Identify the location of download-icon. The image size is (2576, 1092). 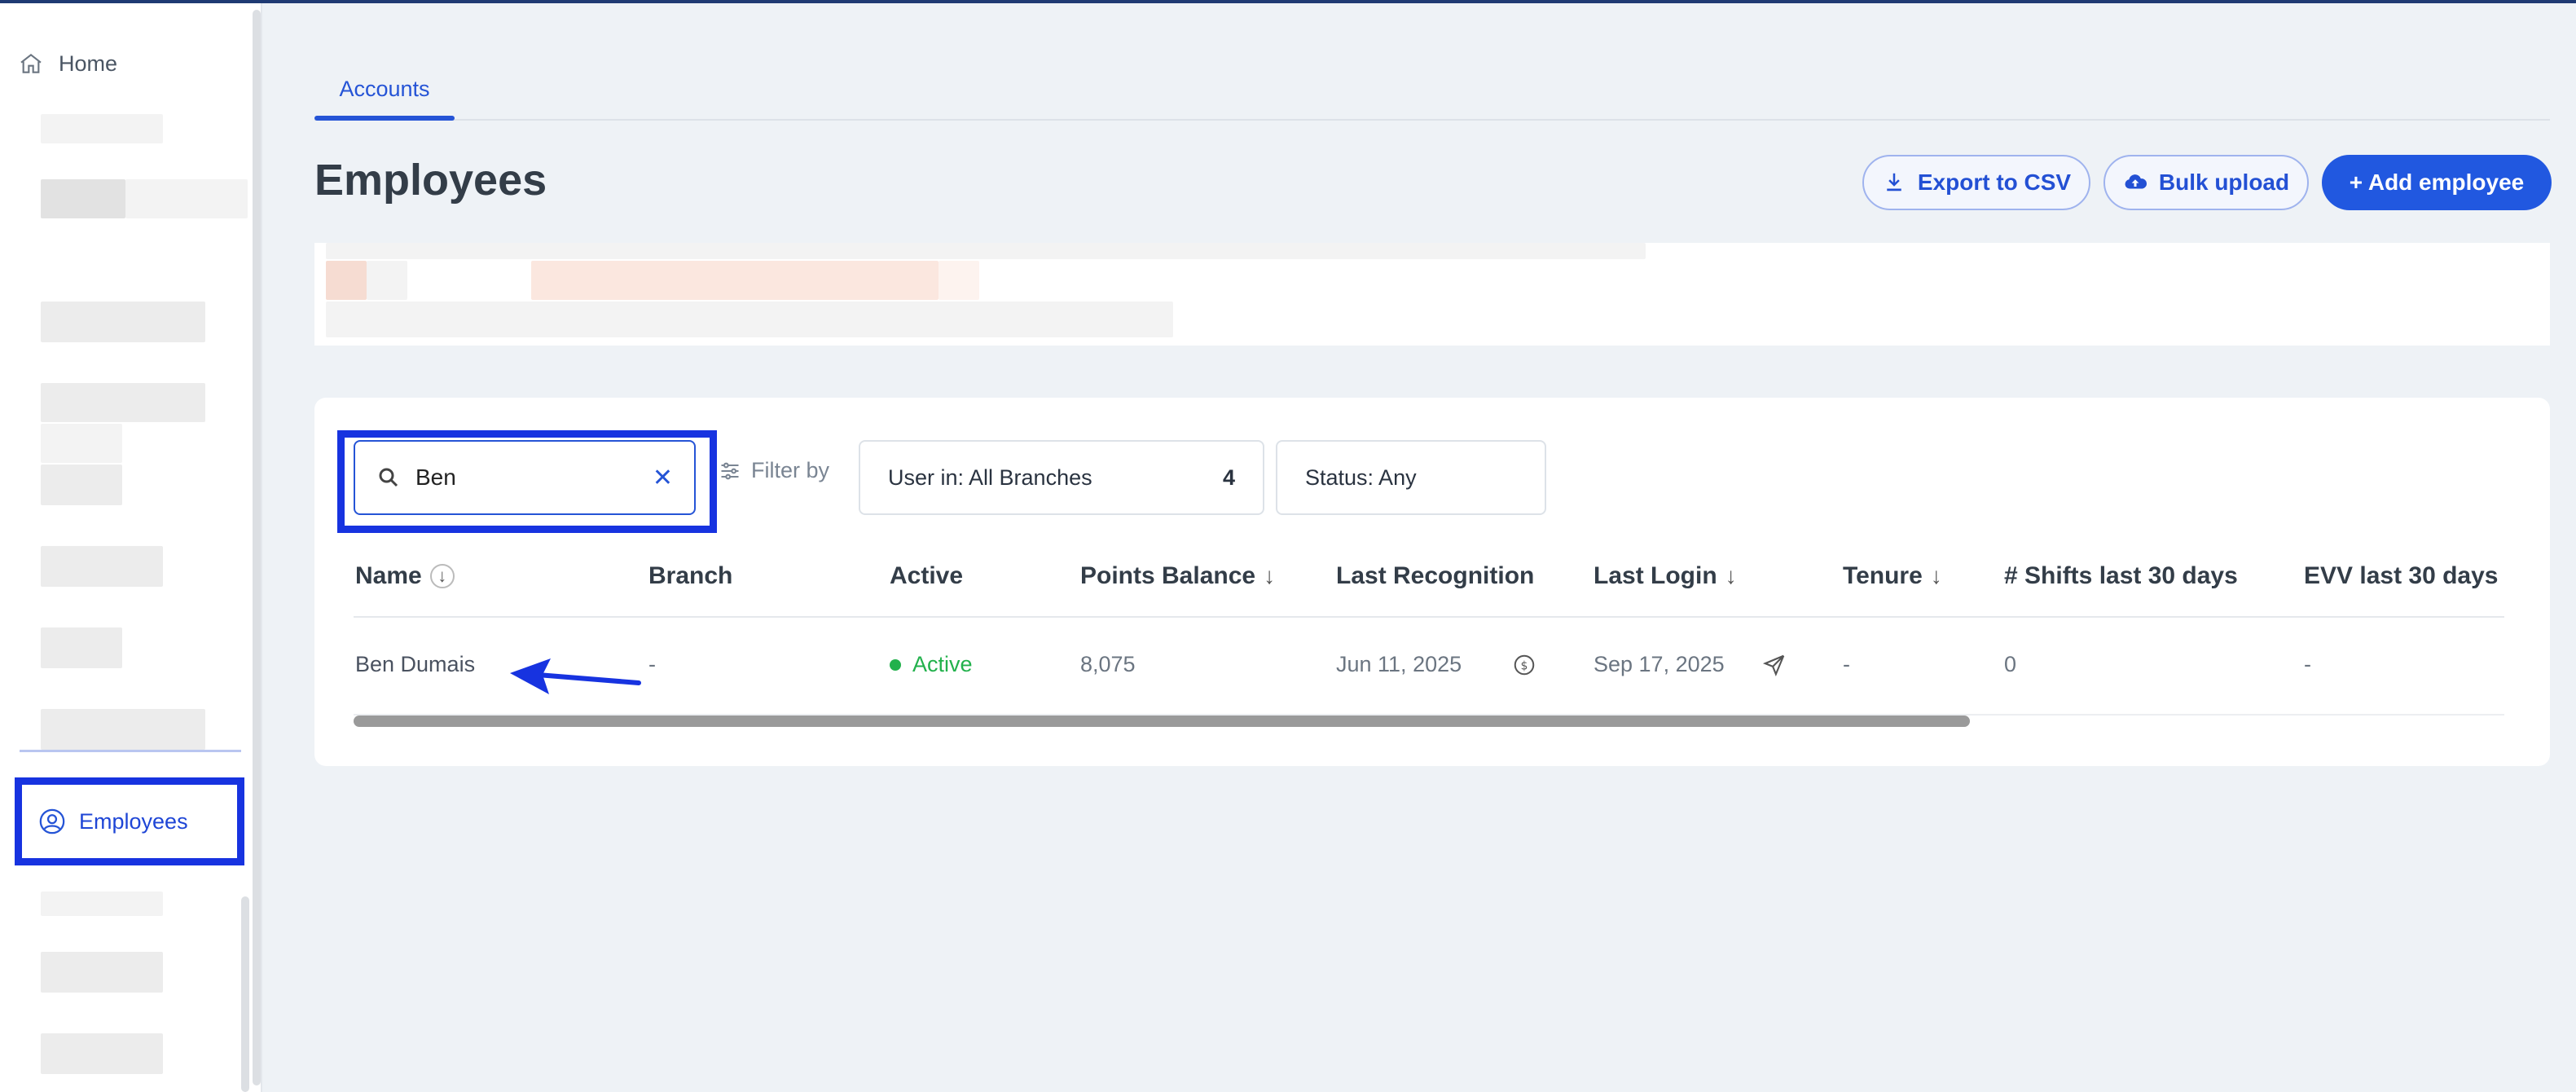
(1894, 182).